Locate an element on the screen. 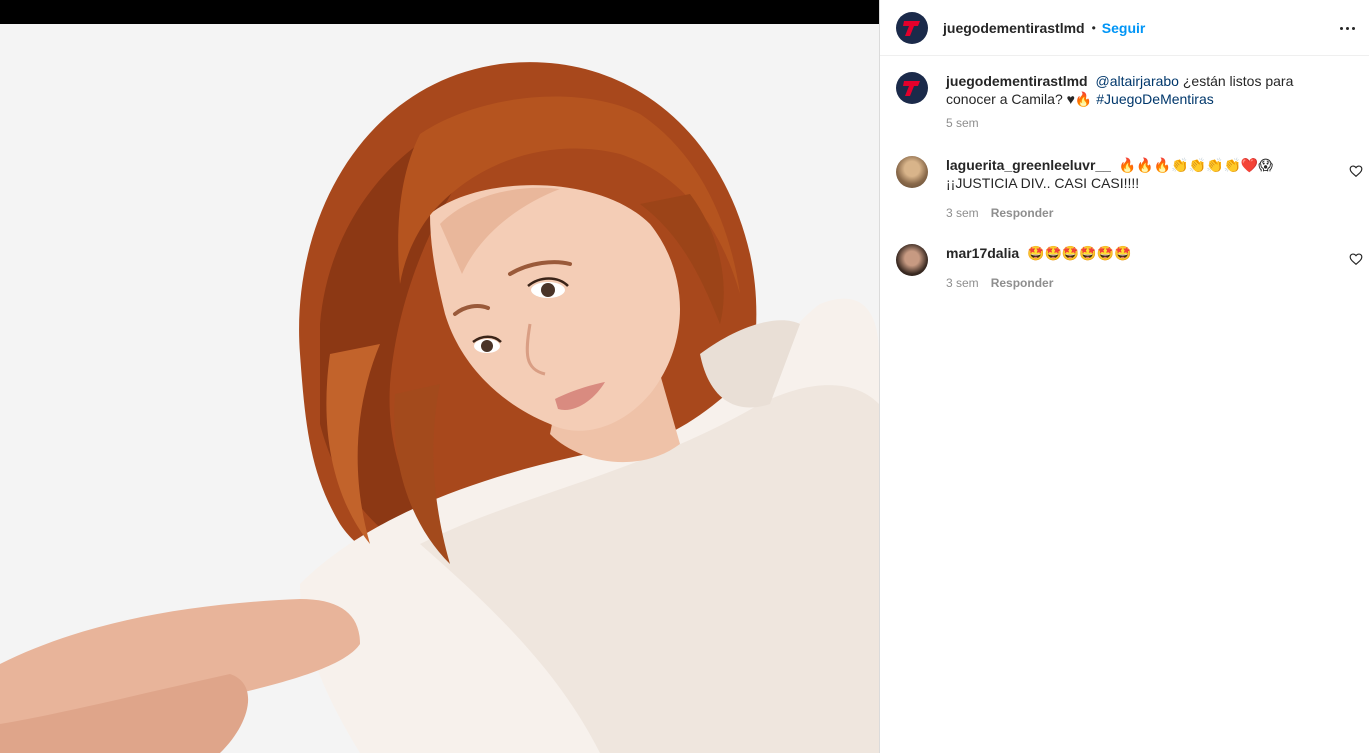 The image size is (1369, 753). account-avatar is located at coordinates (912, 27).